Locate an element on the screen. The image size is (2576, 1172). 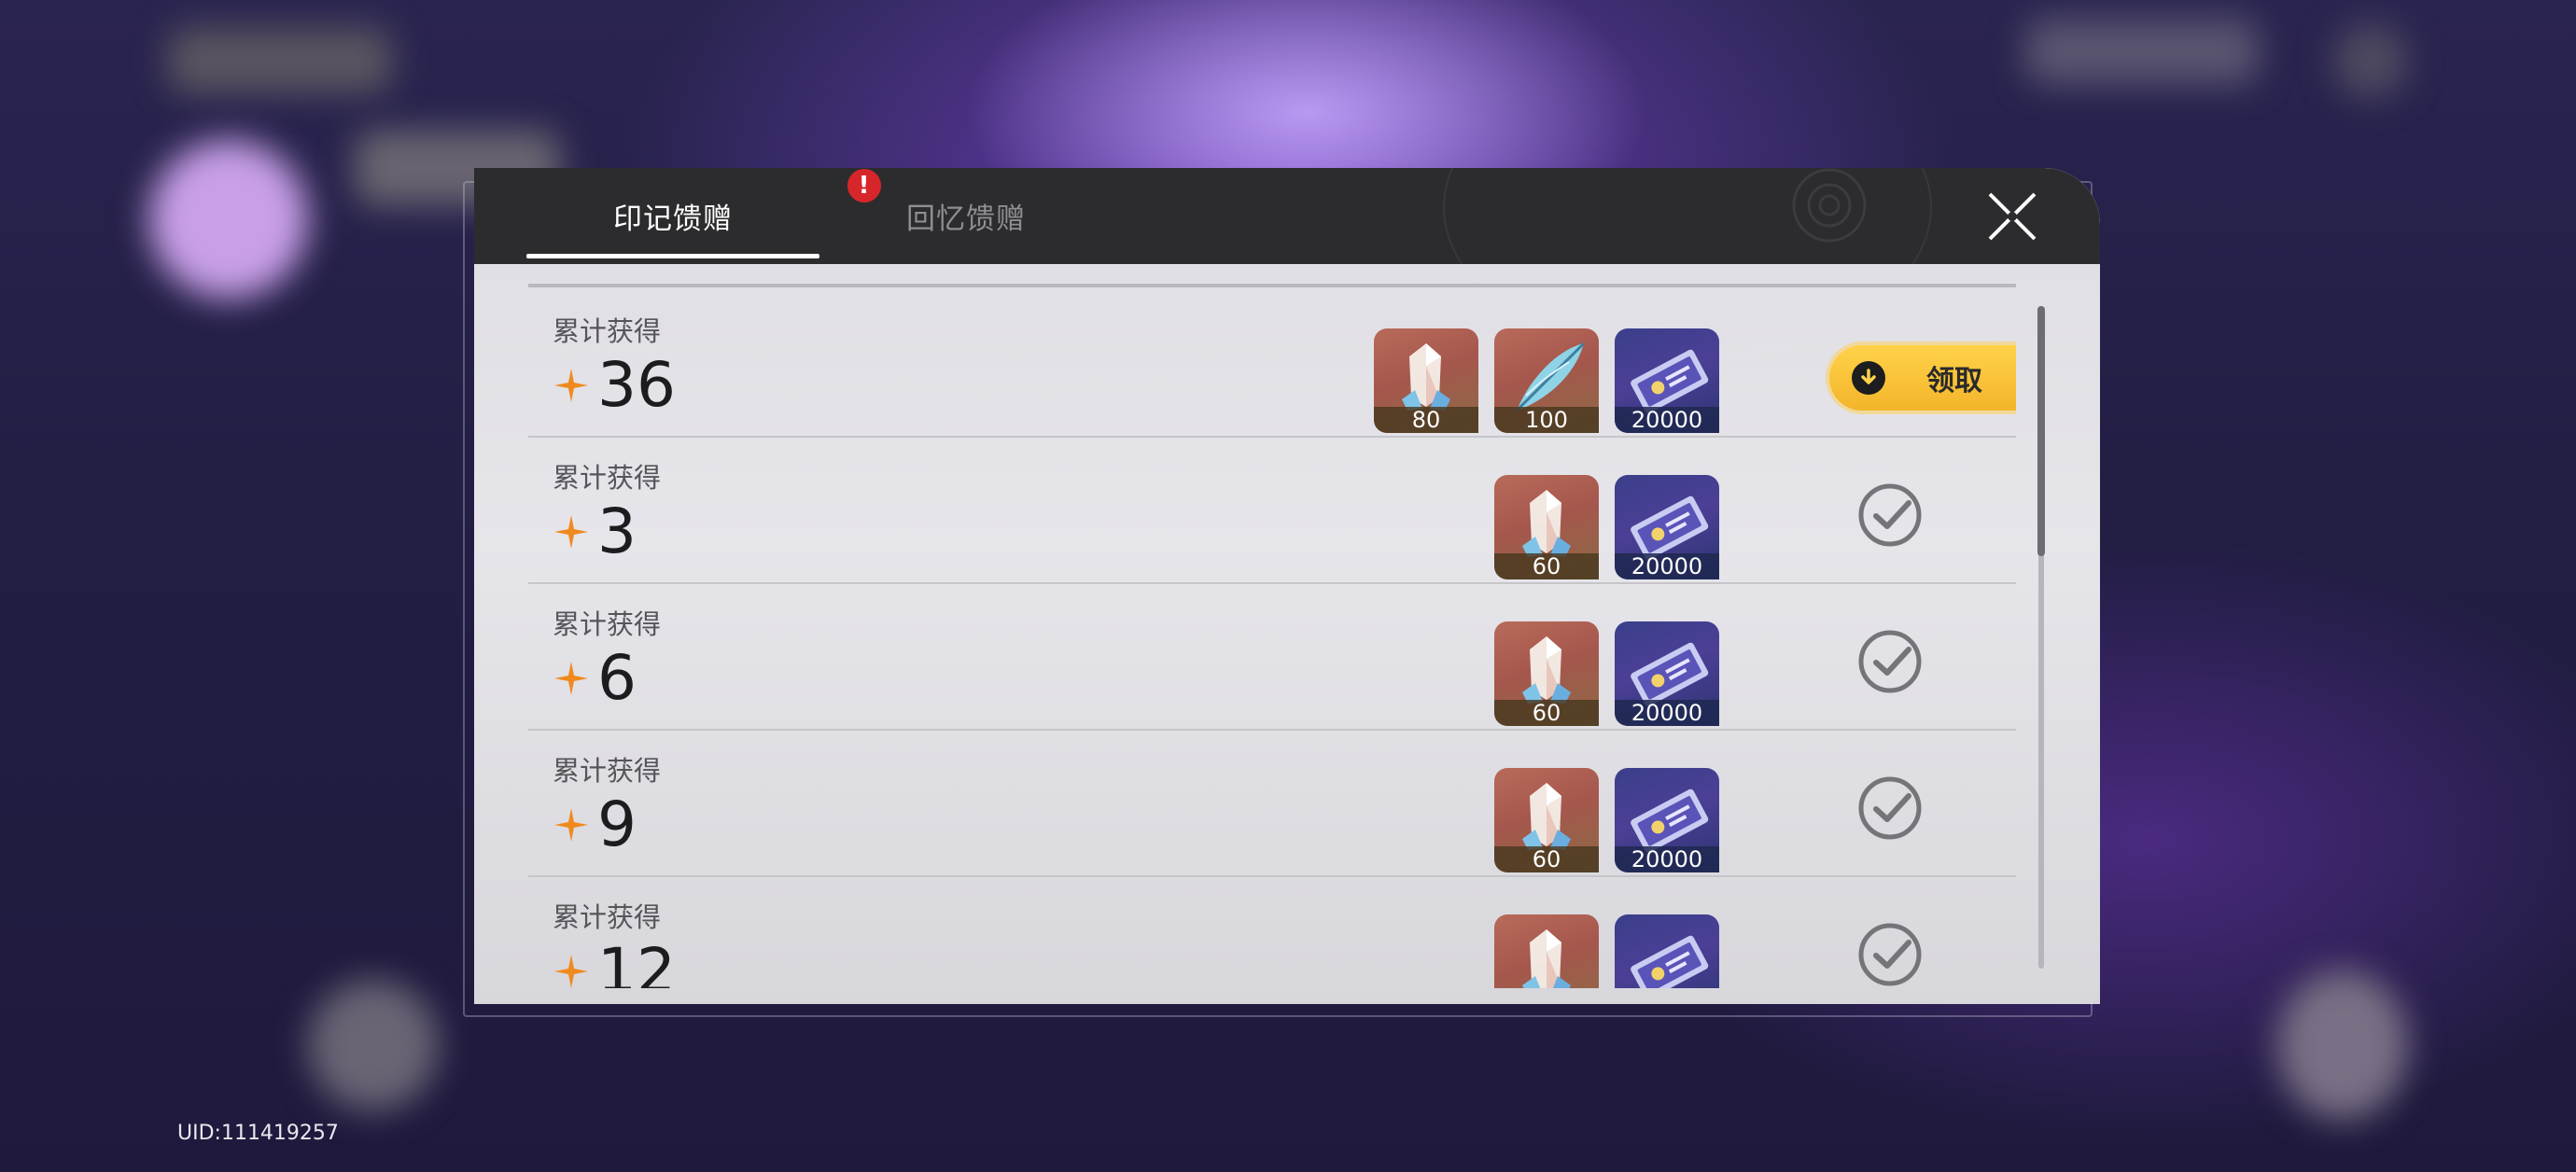
count-value: 36 is located at coordinates (636, 385).